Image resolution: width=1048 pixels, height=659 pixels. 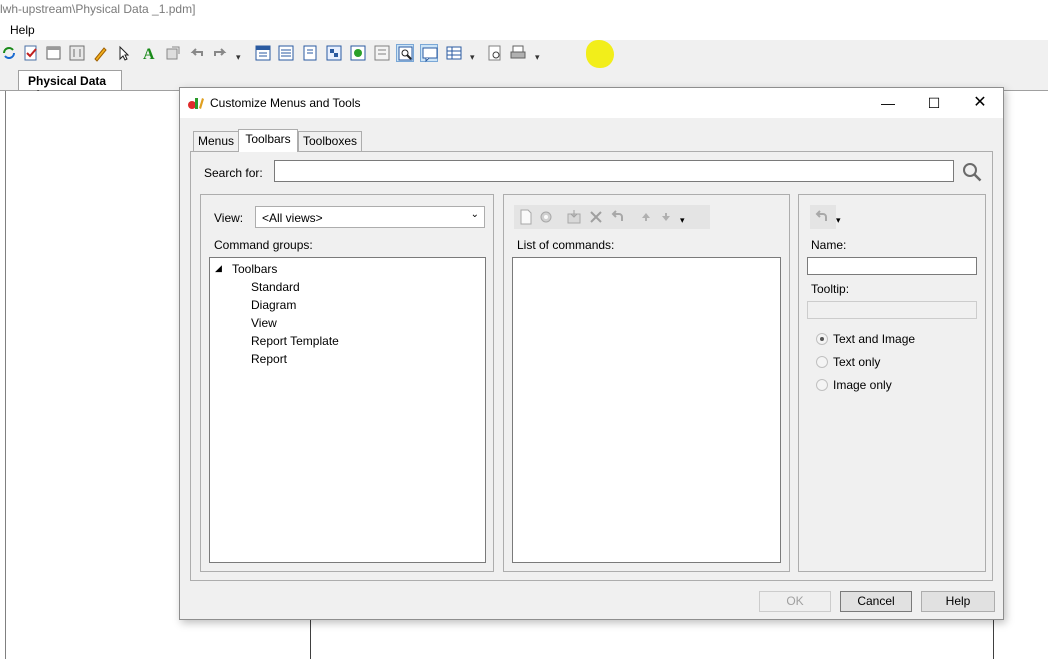 I want to click on tree-item-report-template: Report Template, so click(x=295, y=341).